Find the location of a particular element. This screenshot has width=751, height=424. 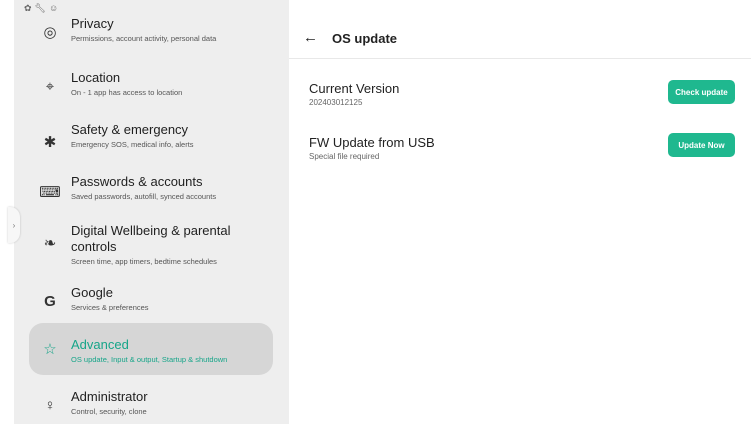

wellbeing-icon: ❧ is located at coordinates (50, 243).